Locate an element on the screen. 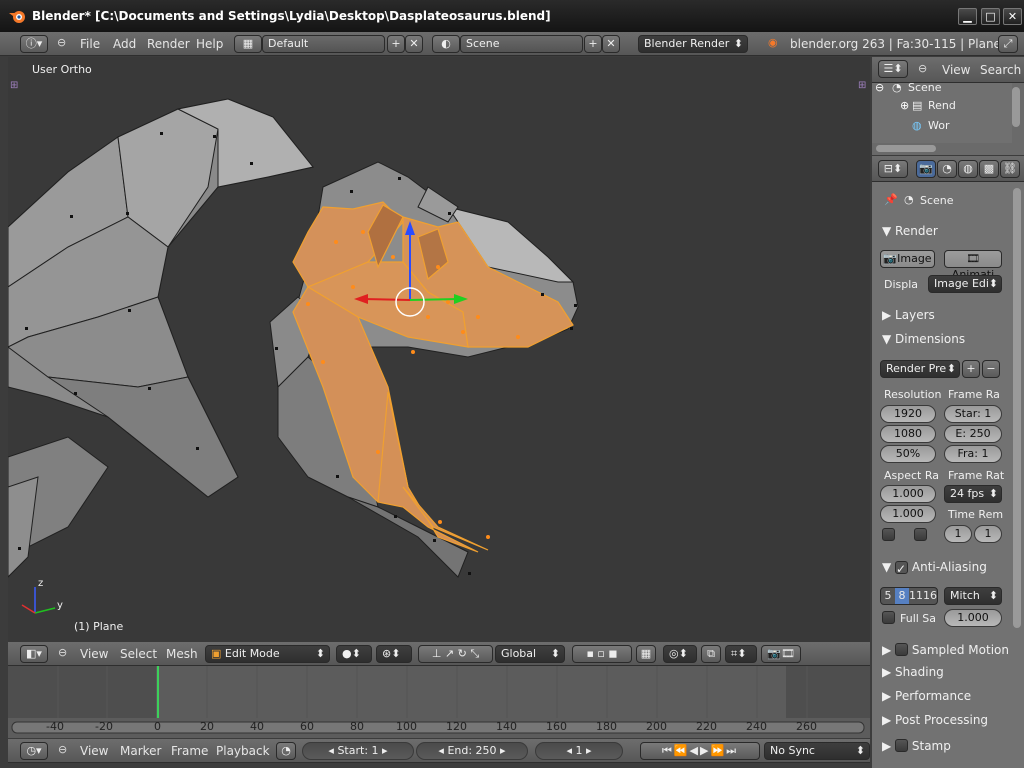 This screenshot has width=1024, height=768. orientation-dropdown: Global ⬍ is located at coordinates (530, 654).